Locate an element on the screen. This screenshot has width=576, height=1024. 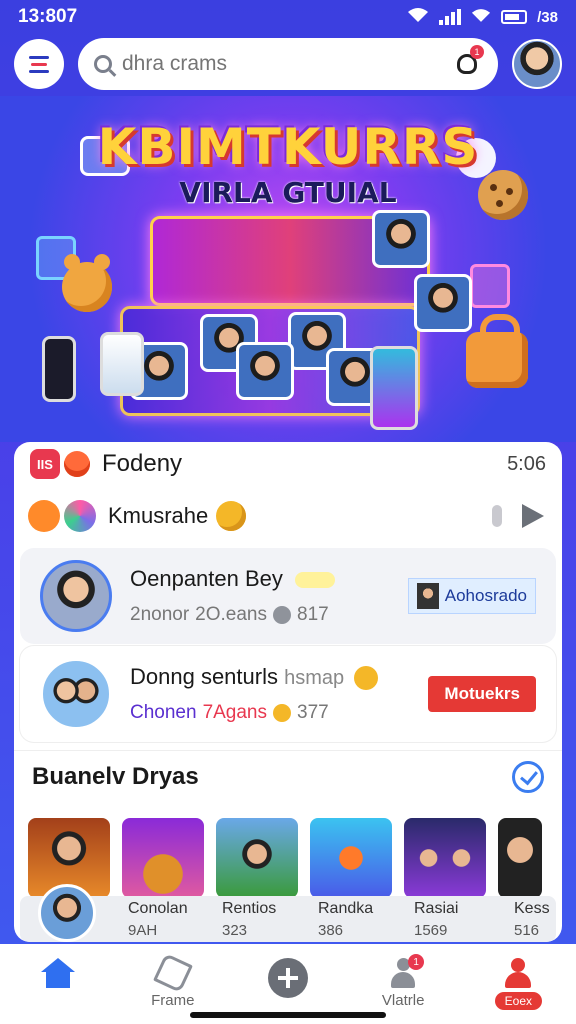
feed-badge: IIS is located at coordinates (45, 464).